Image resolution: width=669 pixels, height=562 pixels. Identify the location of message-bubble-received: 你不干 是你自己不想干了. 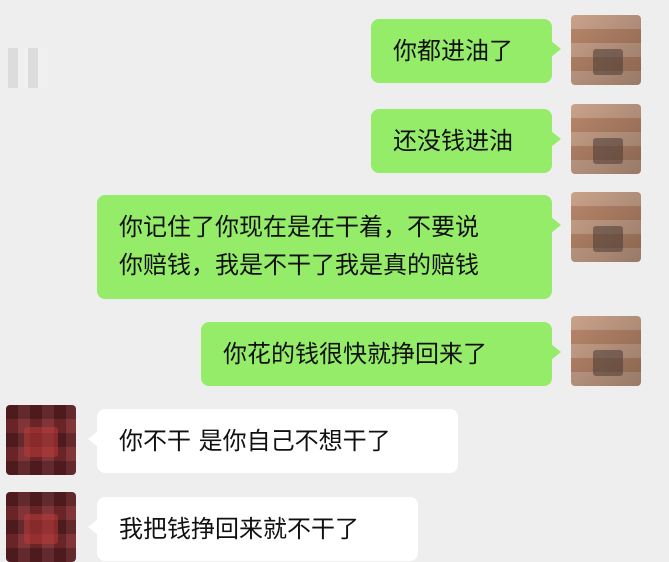
(273, 441).